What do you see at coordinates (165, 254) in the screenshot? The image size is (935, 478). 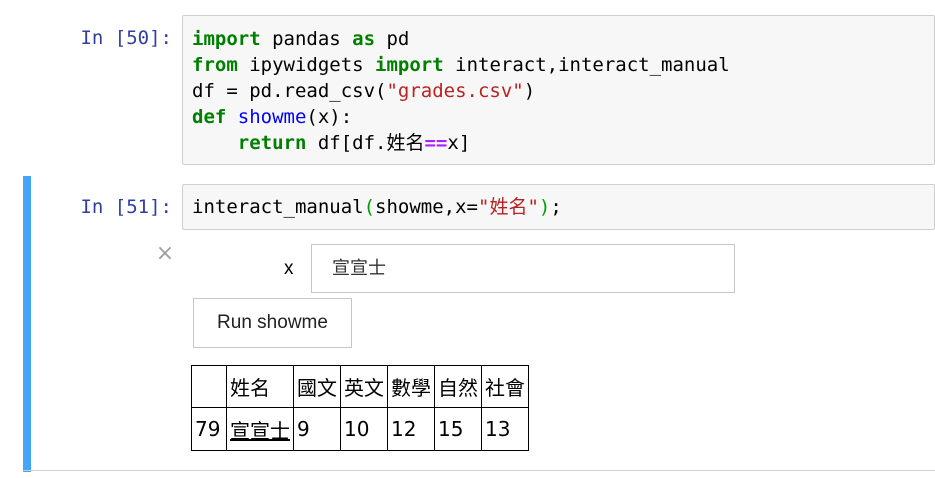 I see `close-icon: ×` at bounding box center [165, 254].